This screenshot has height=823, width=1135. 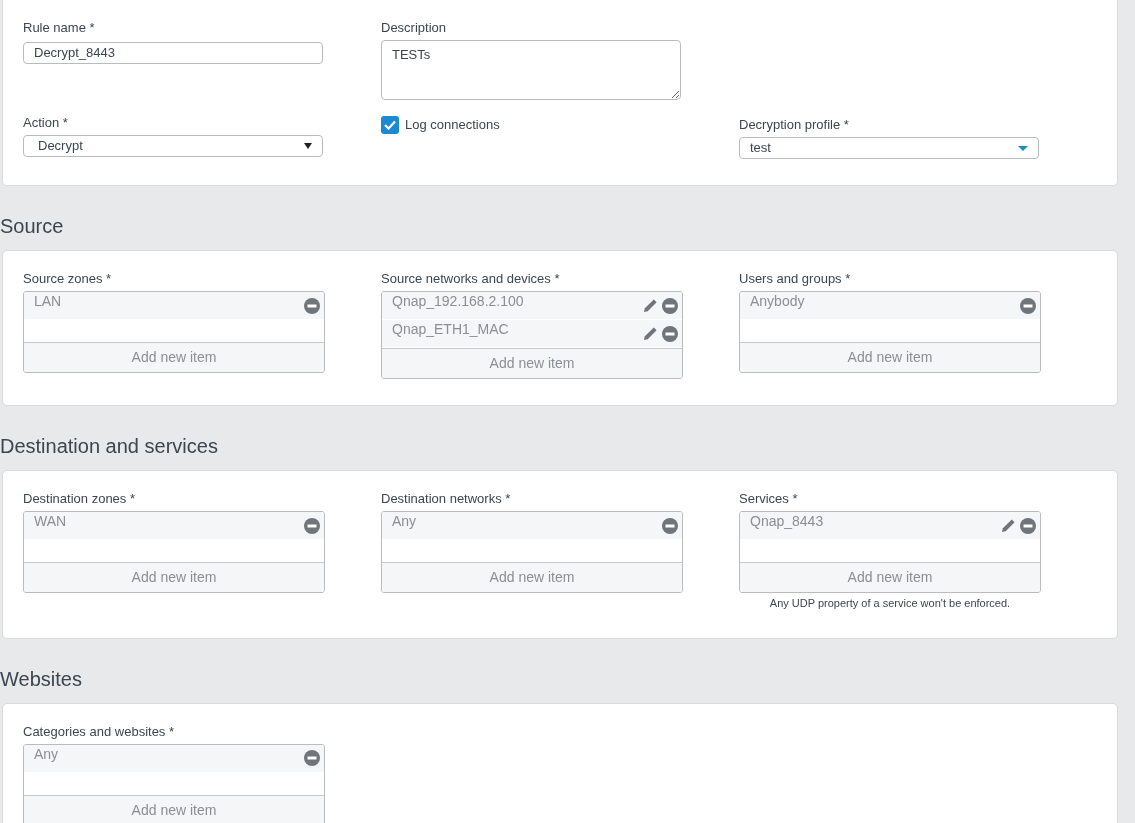 I want to click on field-label: Users and groups *, so click(x=795, y=279).